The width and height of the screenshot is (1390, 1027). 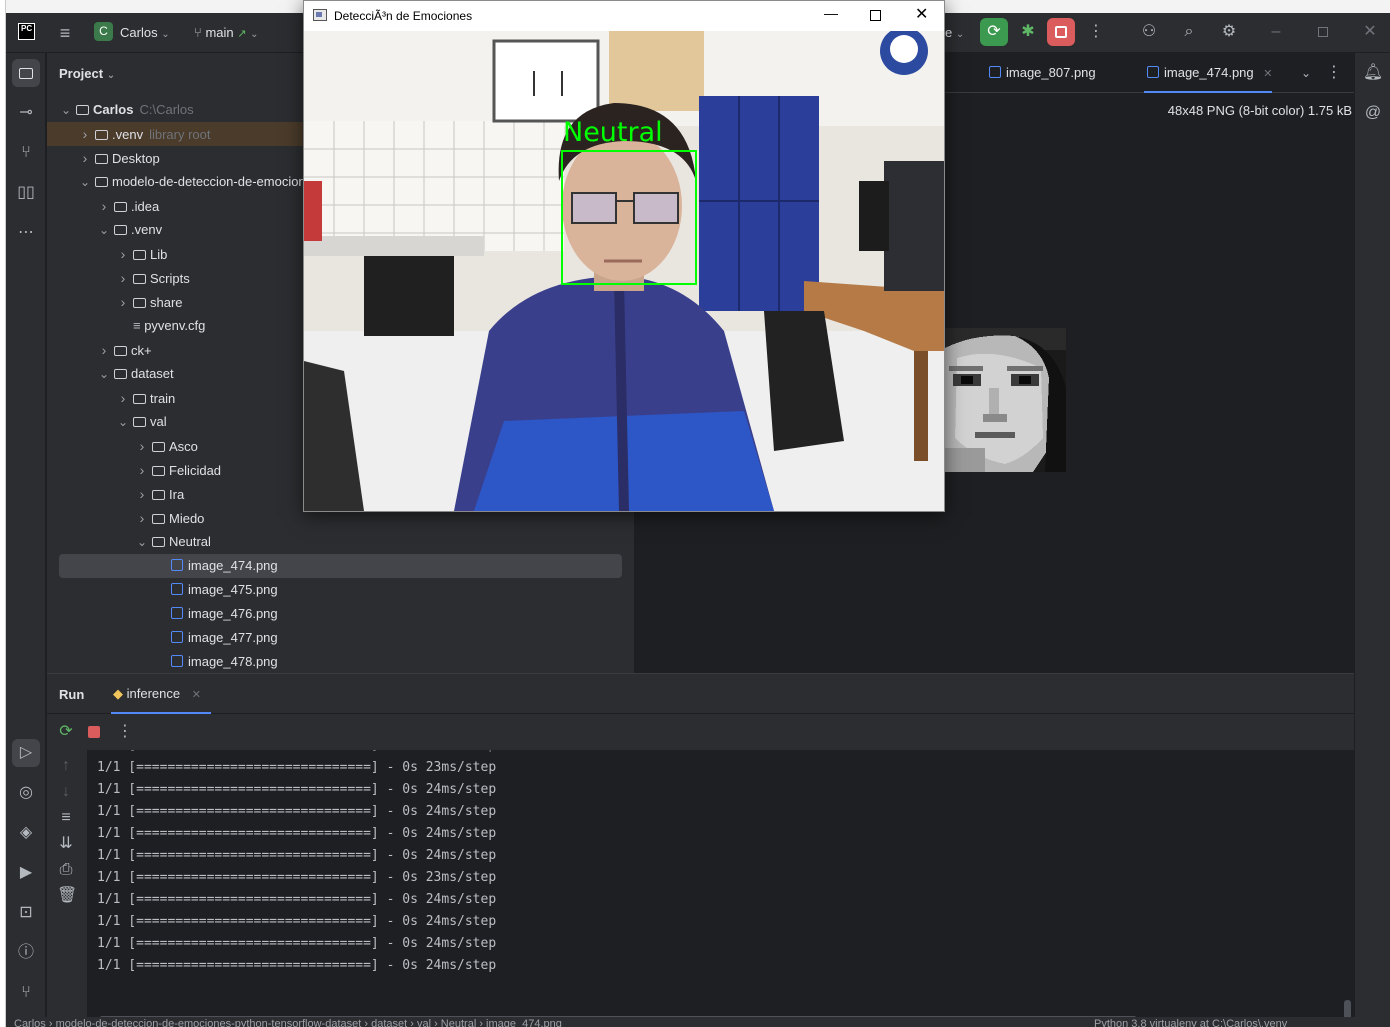 What do you see at coordinates (1149, 32) in the screenshot?
I see `add-user-icon: ⚇` at bounding box center [1149, 32].